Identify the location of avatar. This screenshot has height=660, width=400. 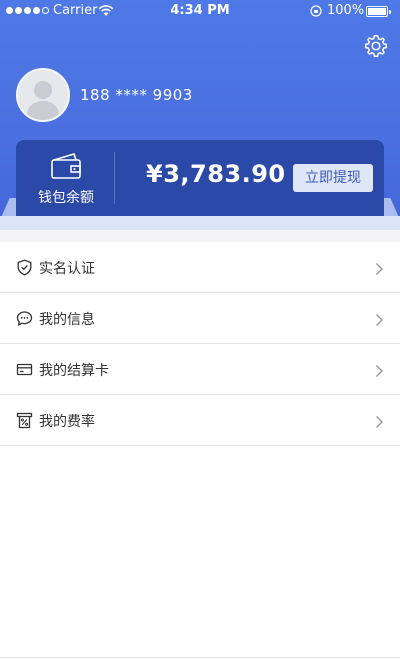
(43, 95).